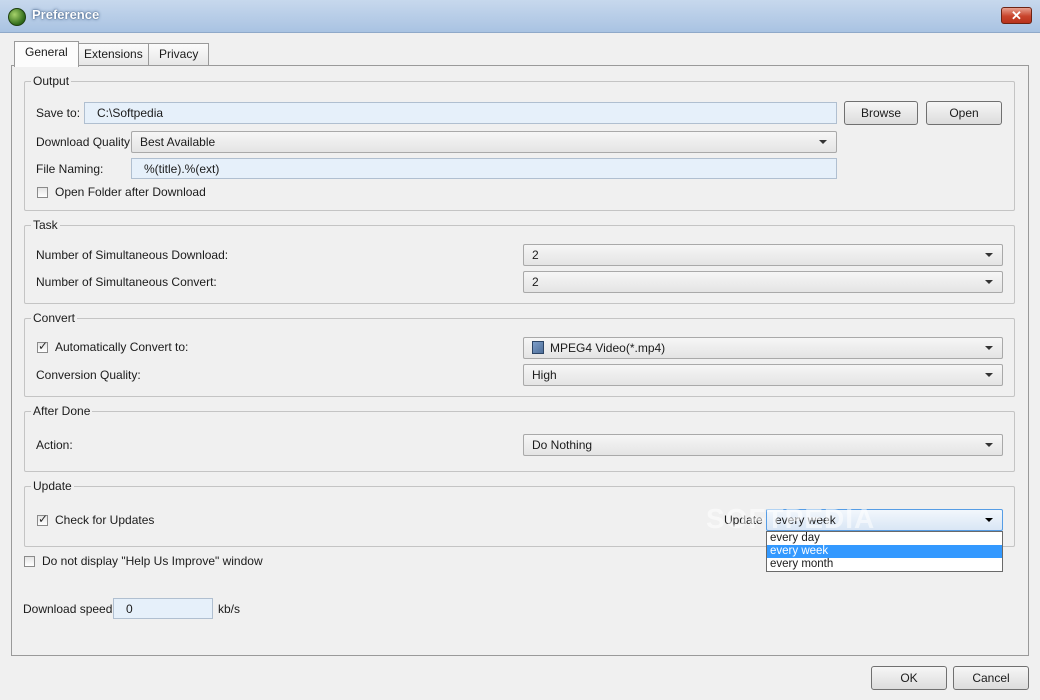 The image size is (1040, 700). I want to click on title-bar: Preference ✕, so click(520, 16).